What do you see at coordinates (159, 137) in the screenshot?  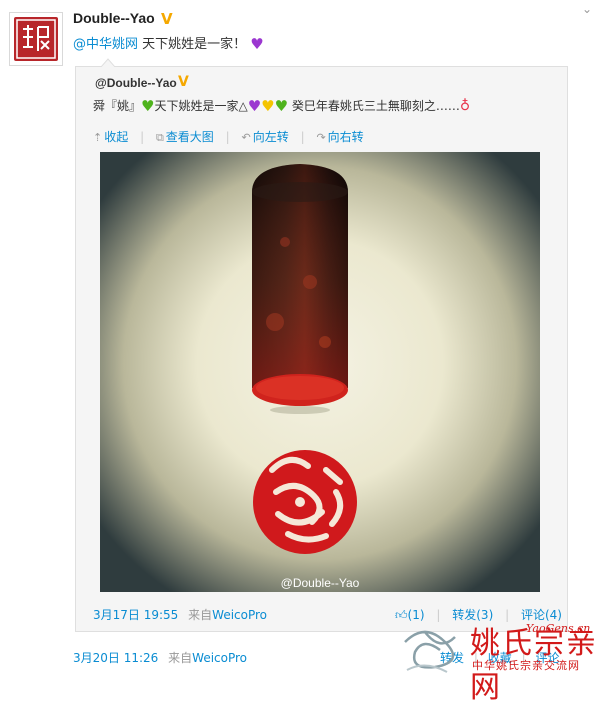 I see `magnify-icon: ⧉` at bounding box center [159, 137].